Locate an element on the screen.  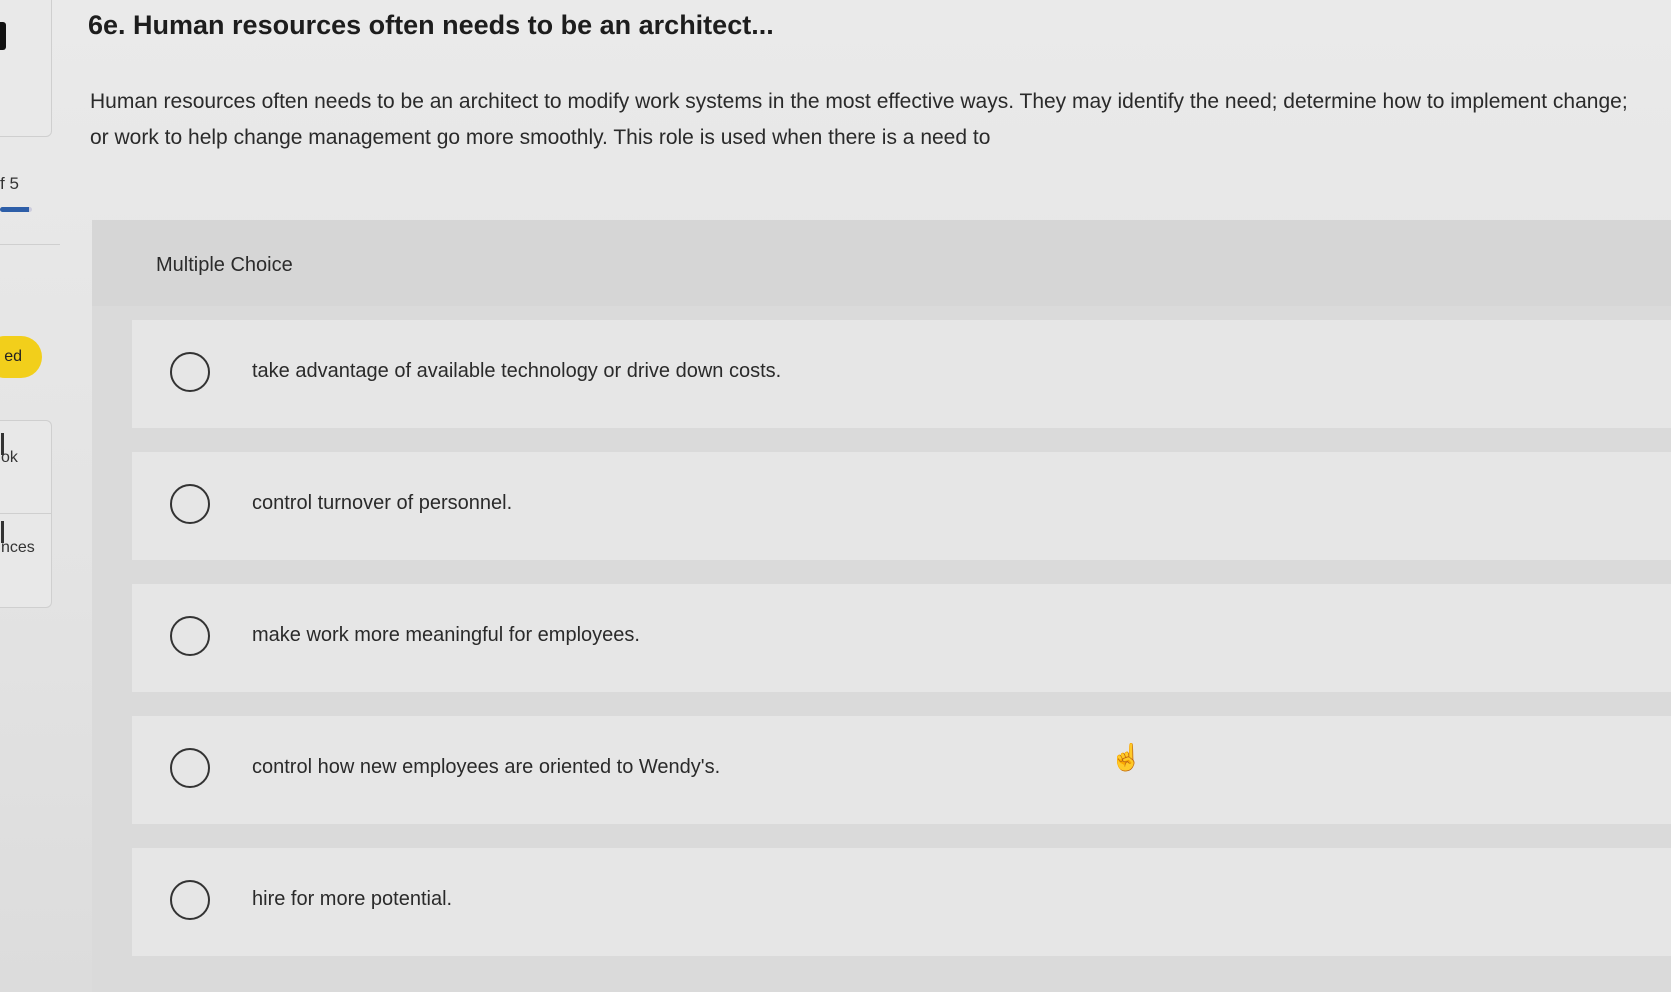
sidebar-tools: ok nces is located at coordinates (26, 514).